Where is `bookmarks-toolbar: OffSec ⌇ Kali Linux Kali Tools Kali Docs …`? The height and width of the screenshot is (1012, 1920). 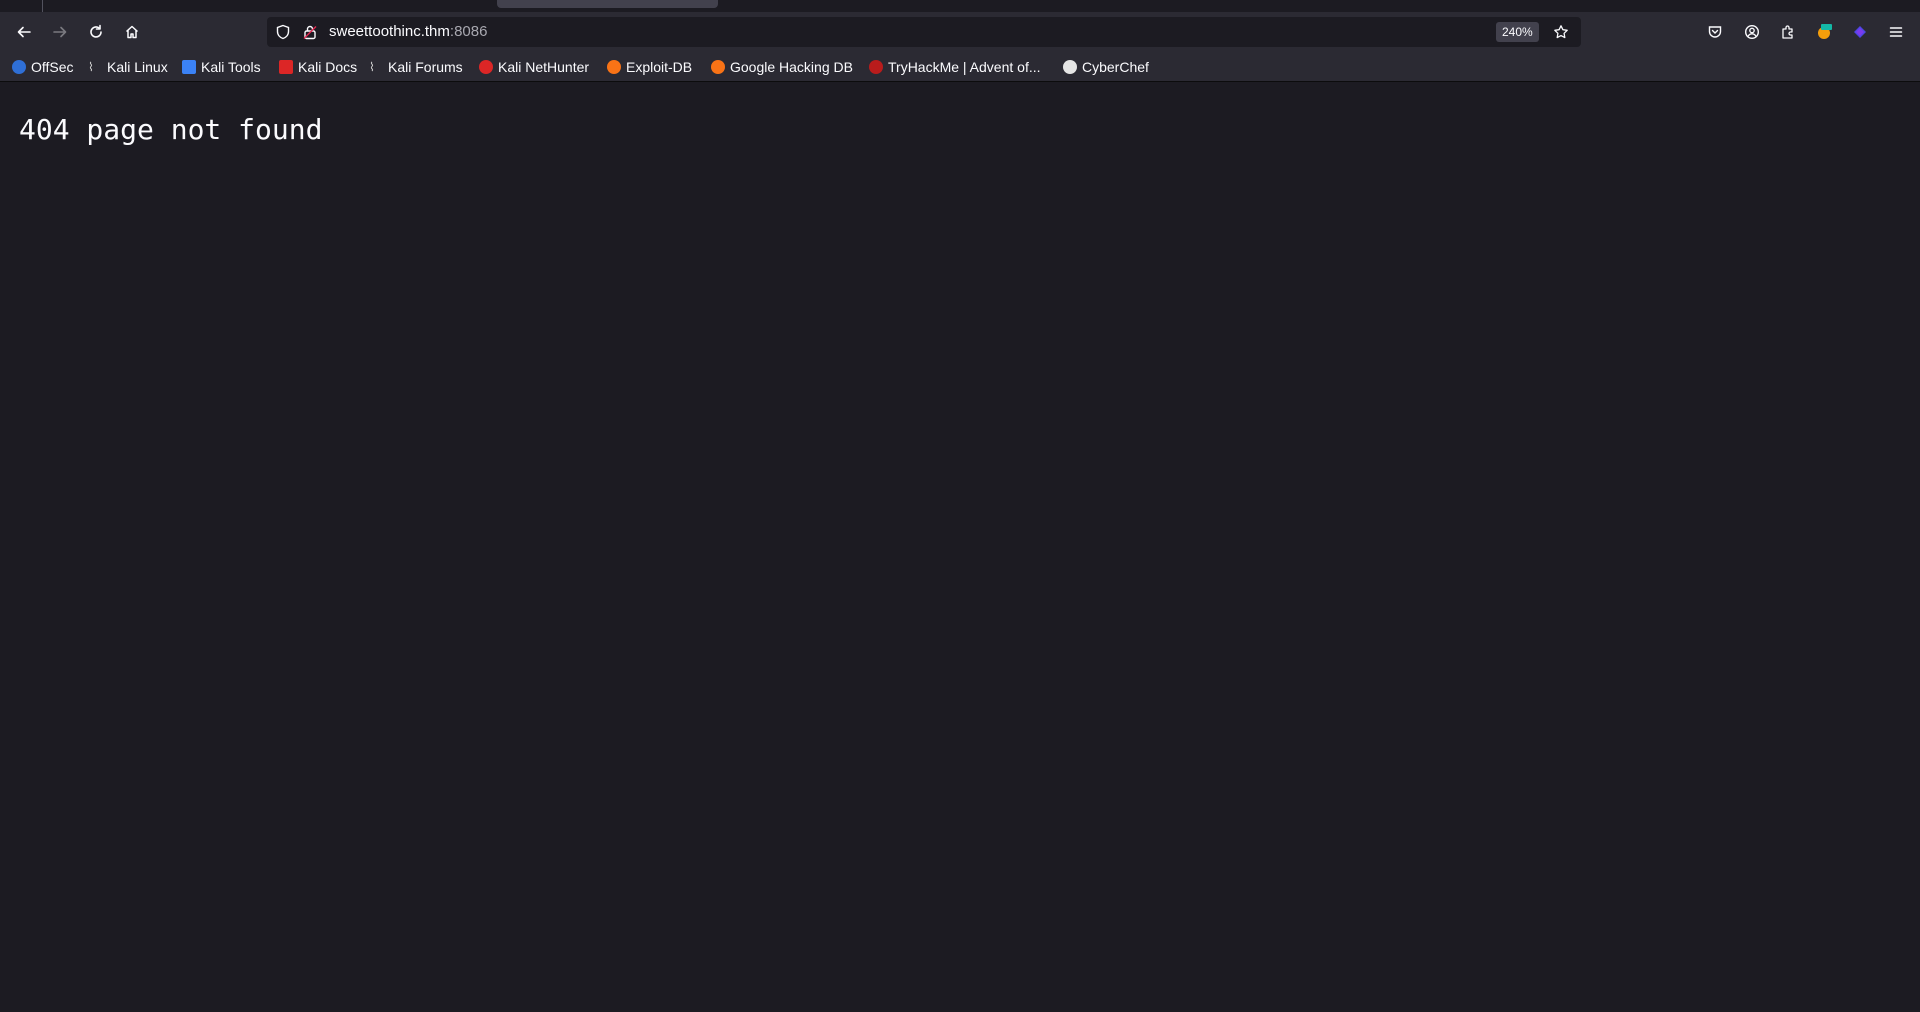 bookmarks-toolbar: OffSec ⌇ Kali Linux Kali Tools Kali Docs … is located at coordinates (960, 67).